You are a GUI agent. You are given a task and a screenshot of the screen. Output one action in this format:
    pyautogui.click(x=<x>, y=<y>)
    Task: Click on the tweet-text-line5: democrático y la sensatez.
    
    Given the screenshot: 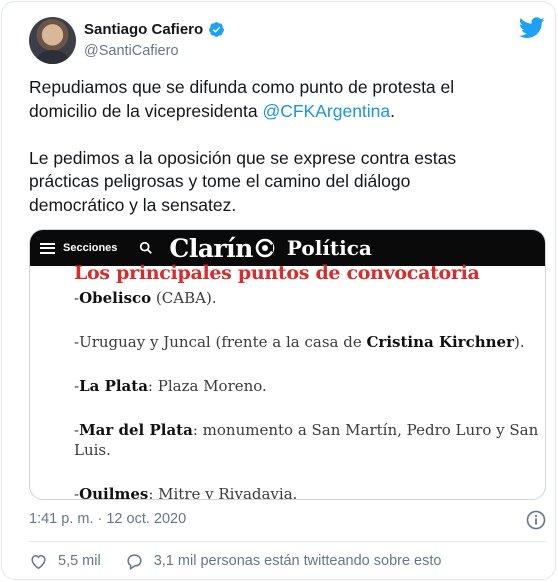 What is the action you would take?
    pyautogui.click(x=133, y=204)
    